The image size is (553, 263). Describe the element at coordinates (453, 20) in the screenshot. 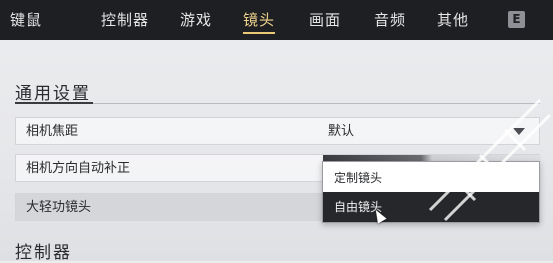

I see `tab-other: 其他` at that location.